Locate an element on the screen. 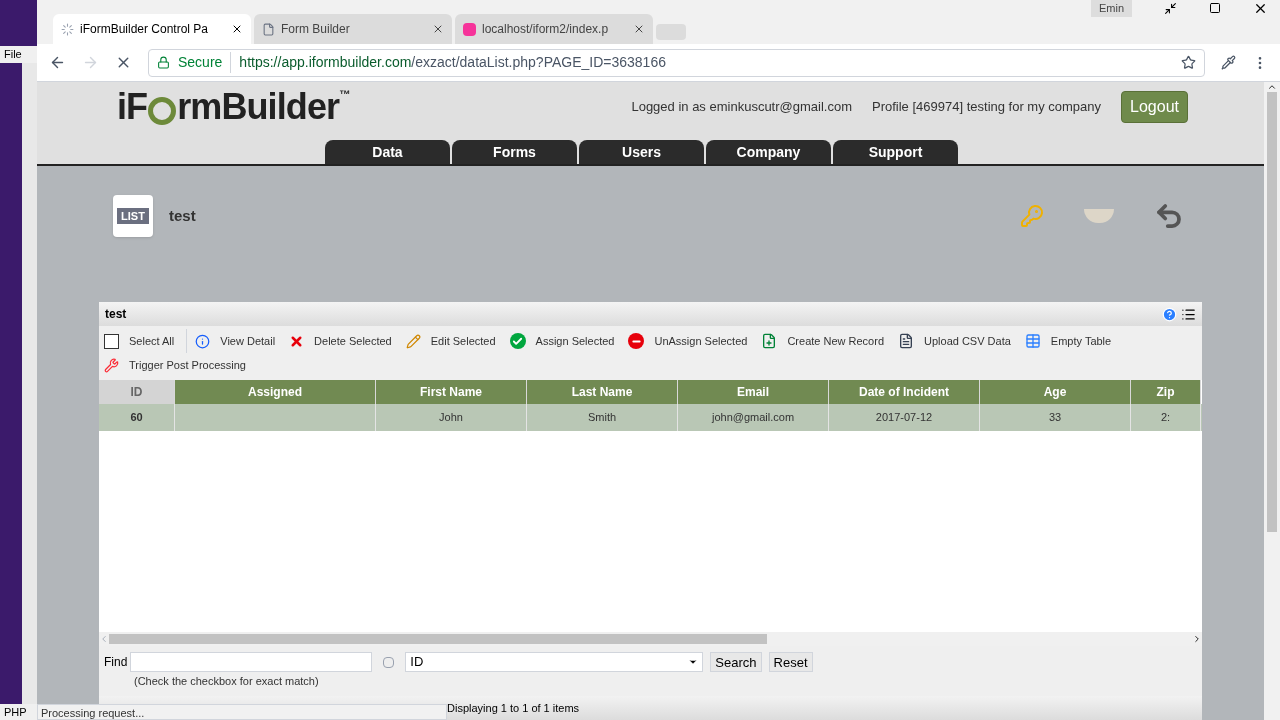  nav-tab: Support is located at coordinates (895, 152).